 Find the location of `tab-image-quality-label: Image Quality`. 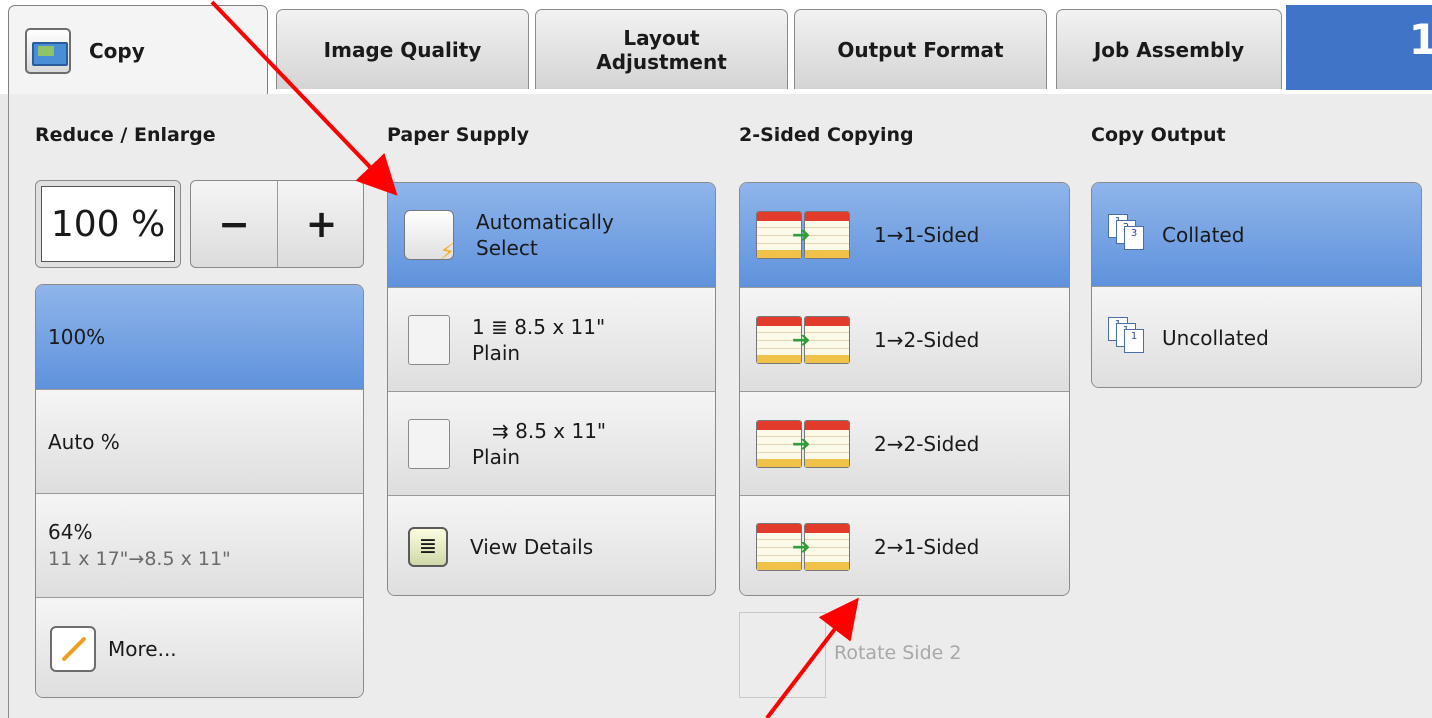

tab-image-quality-label: Image Quality is located at coordinates (402, 49).